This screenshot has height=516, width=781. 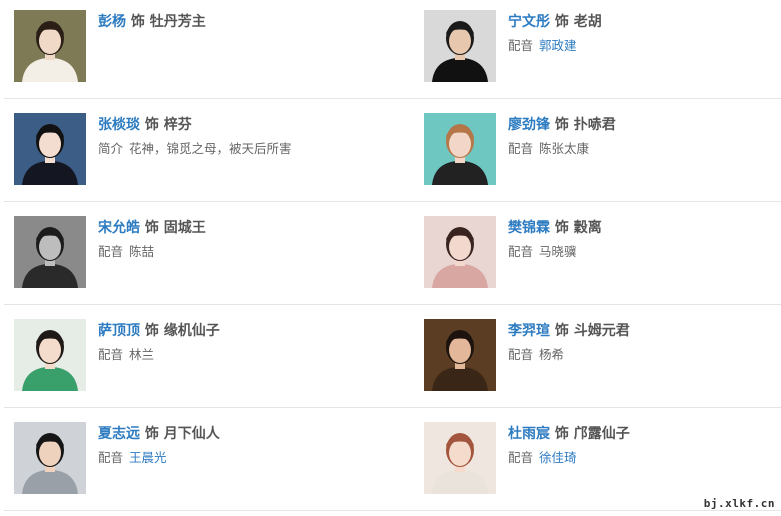 I want to click on cast-headline: 萨顶顶 饰 缘机仙子, so click(x=159, y=331).